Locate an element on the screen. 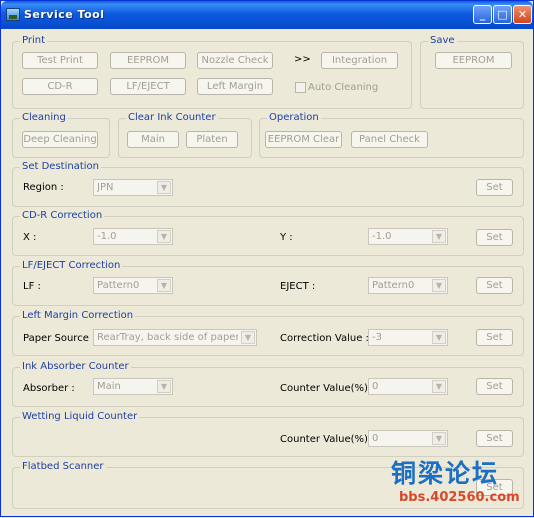 The height and width of the screenshot is (518, 534). region-label: Region : is located at coordinates (43, 187).